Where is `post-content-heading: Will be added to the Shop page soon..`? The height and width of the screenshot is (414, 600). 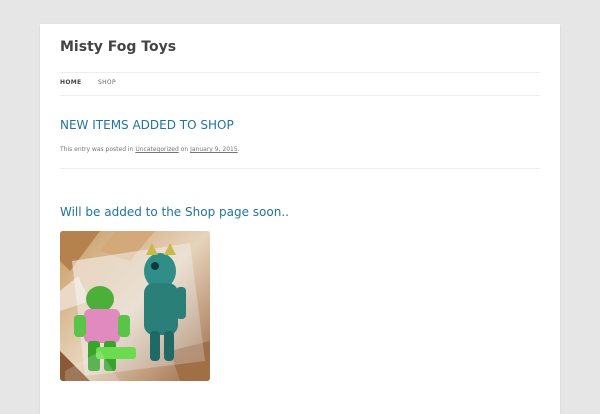
post-content-heading: Will be added to the Shop page soon.. is located at coordinates (174, 212).